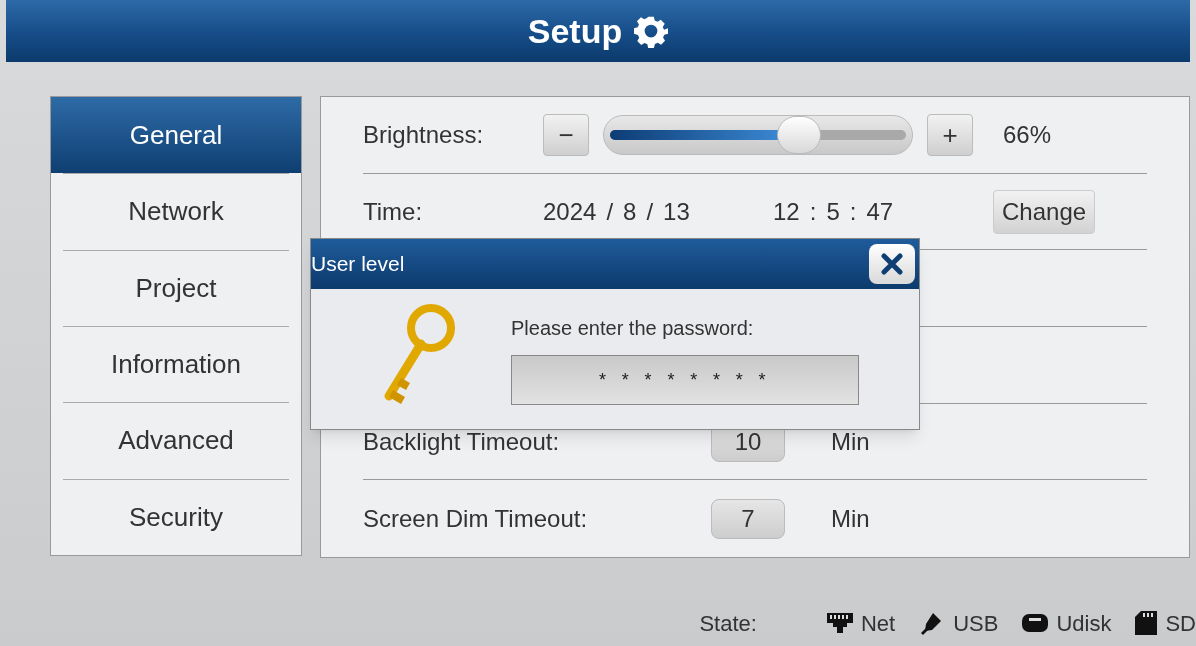 This screenshot has height=646, width=1196. Describe the element at coordinates (176, 440) in the screenshot. I see `sidebar-tab: Advanced` at that location.